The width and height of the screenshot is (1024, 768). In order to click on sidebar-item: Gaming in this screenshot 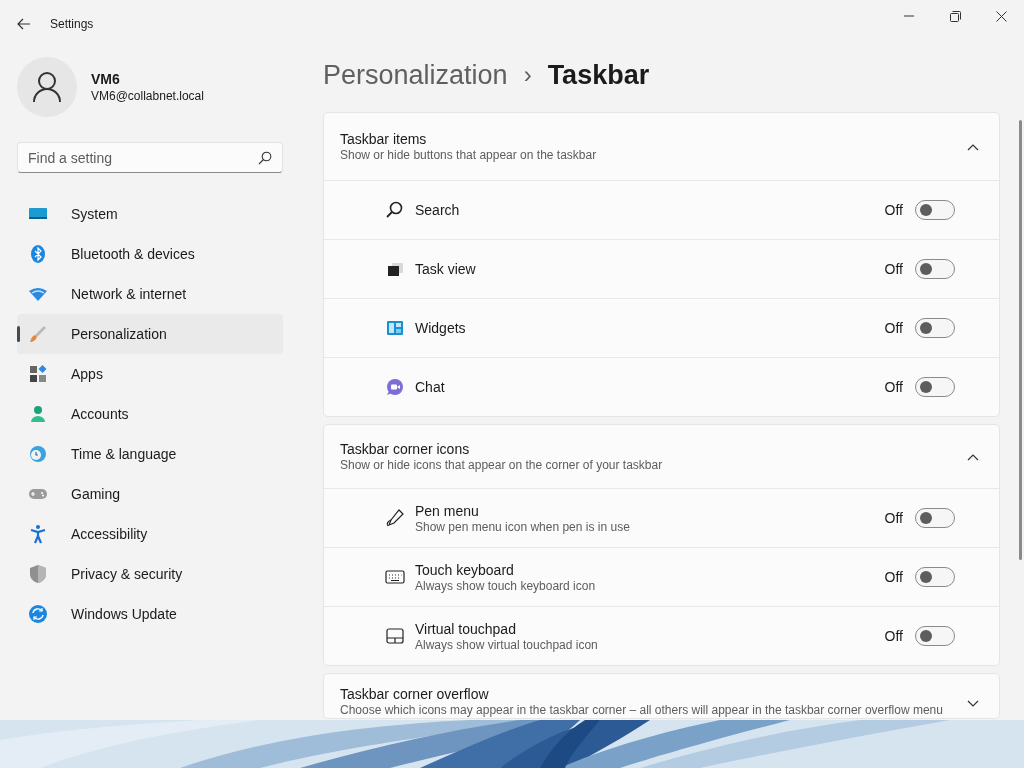, I will do `click(150, 494)`.